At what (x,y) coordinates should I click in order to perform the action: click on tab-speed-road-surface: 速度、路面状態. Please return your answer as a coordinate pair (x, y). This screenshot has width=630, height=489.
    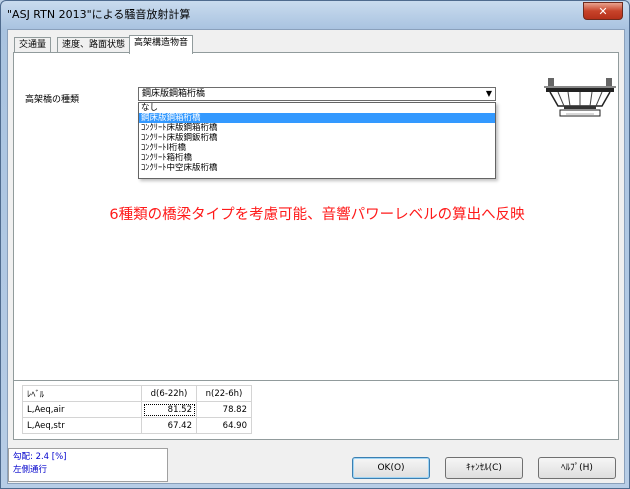
    Looking at the image, I should click on (94, 45).